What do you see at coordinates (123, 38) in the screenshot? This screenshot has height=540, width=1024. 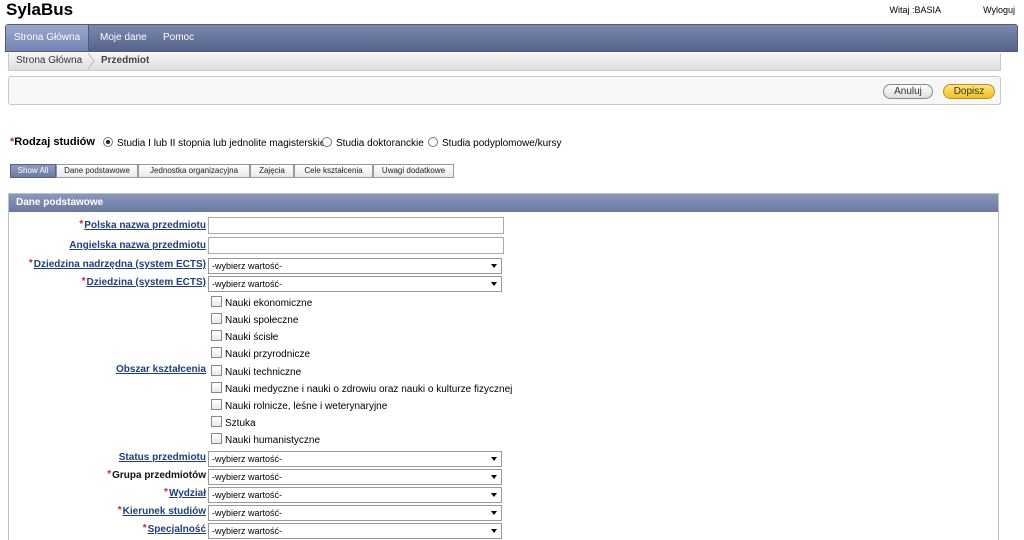 I see `nav-item-my-data: Moje dane` at bounding box center [123, 38].